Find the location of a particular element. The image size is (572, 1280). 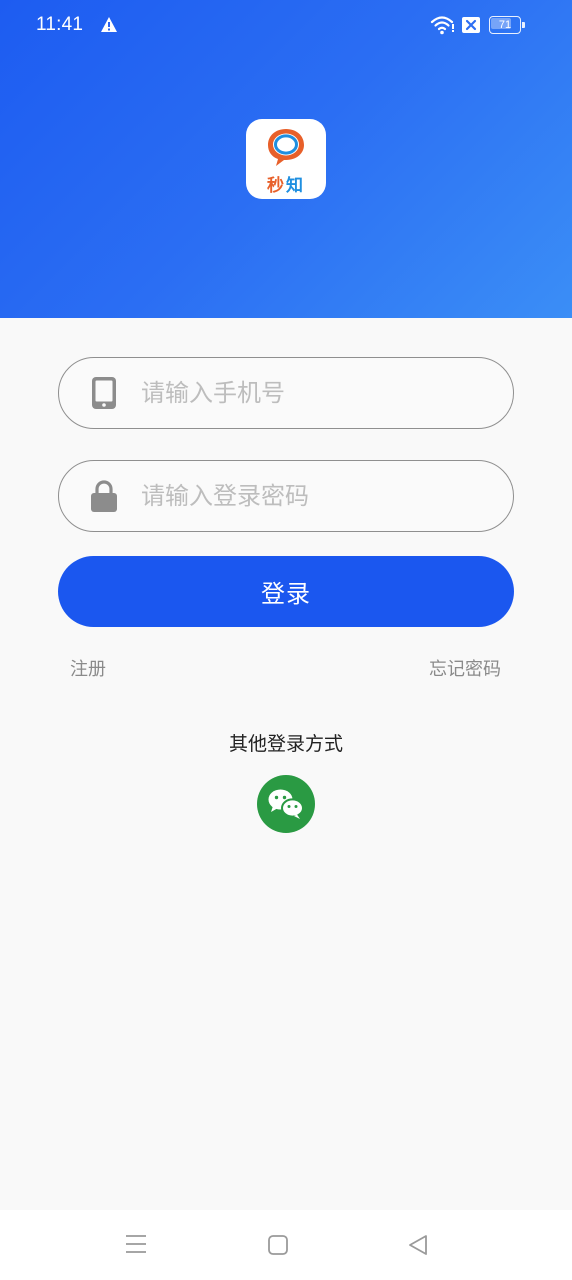

battery-tip is located at coordinates (523, 25).